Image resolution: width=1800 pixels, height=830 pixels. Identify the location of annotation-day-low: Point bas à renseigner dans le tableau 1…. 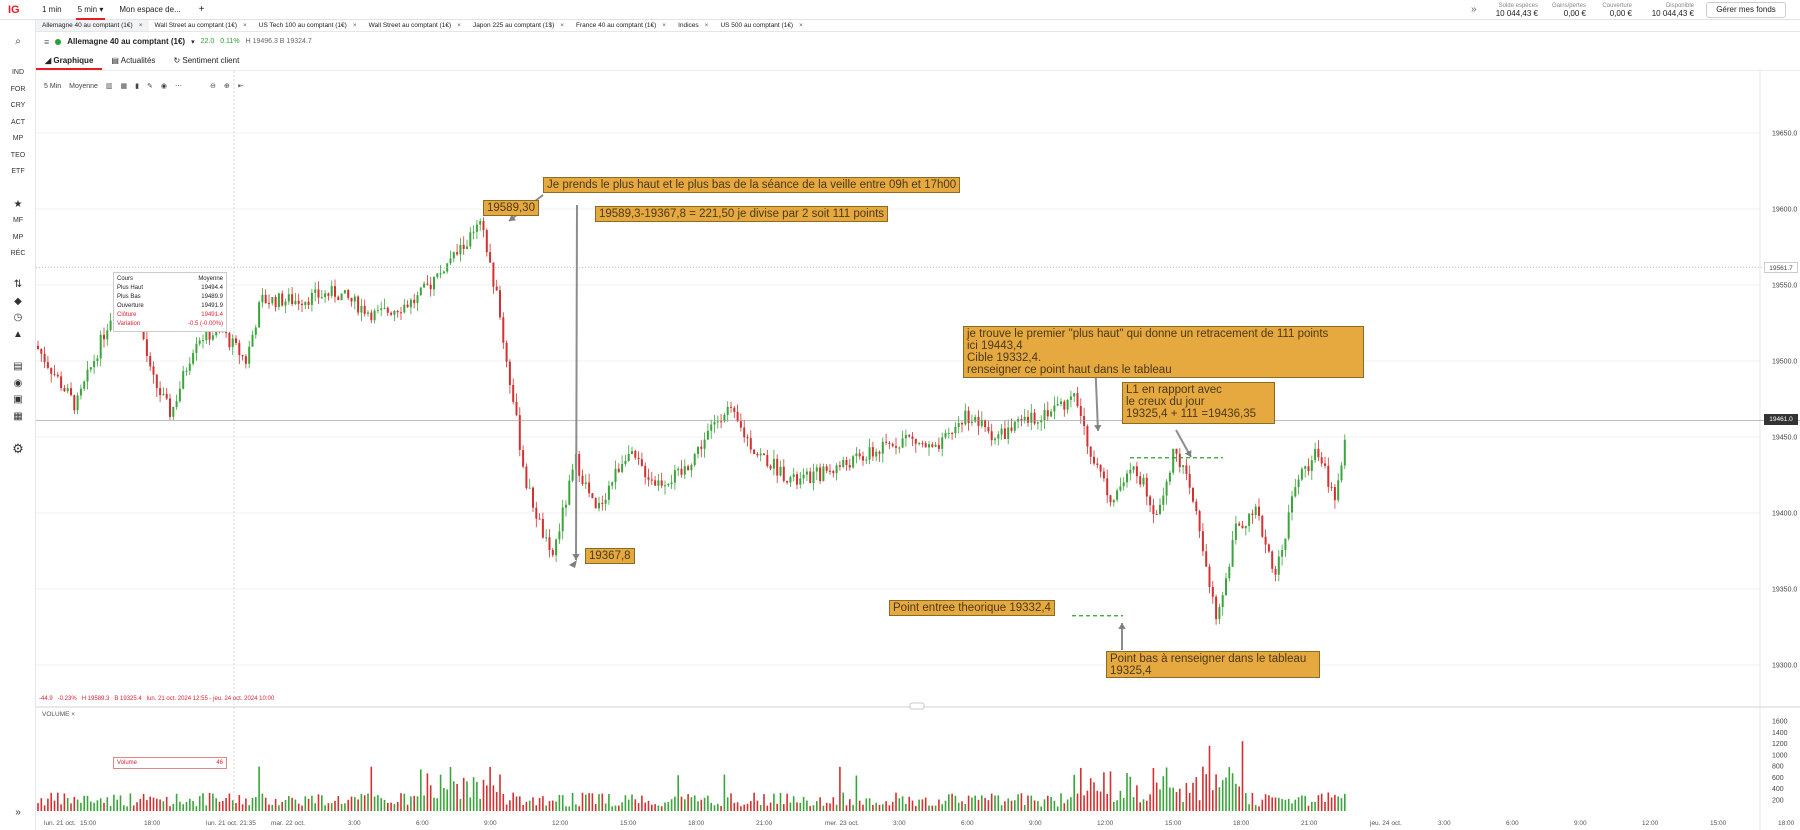
(1213, 664).